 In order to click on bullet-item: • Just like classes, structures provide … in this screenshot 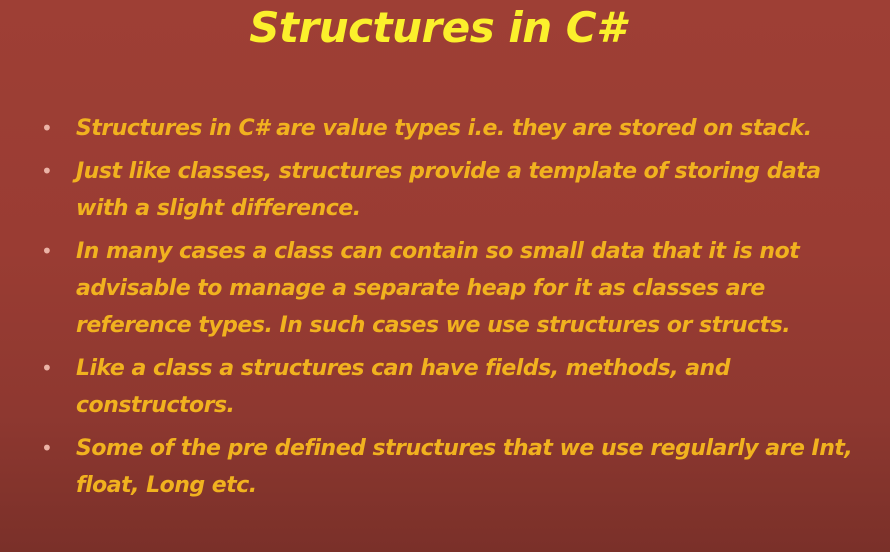, I will do `click(455, 190)`.